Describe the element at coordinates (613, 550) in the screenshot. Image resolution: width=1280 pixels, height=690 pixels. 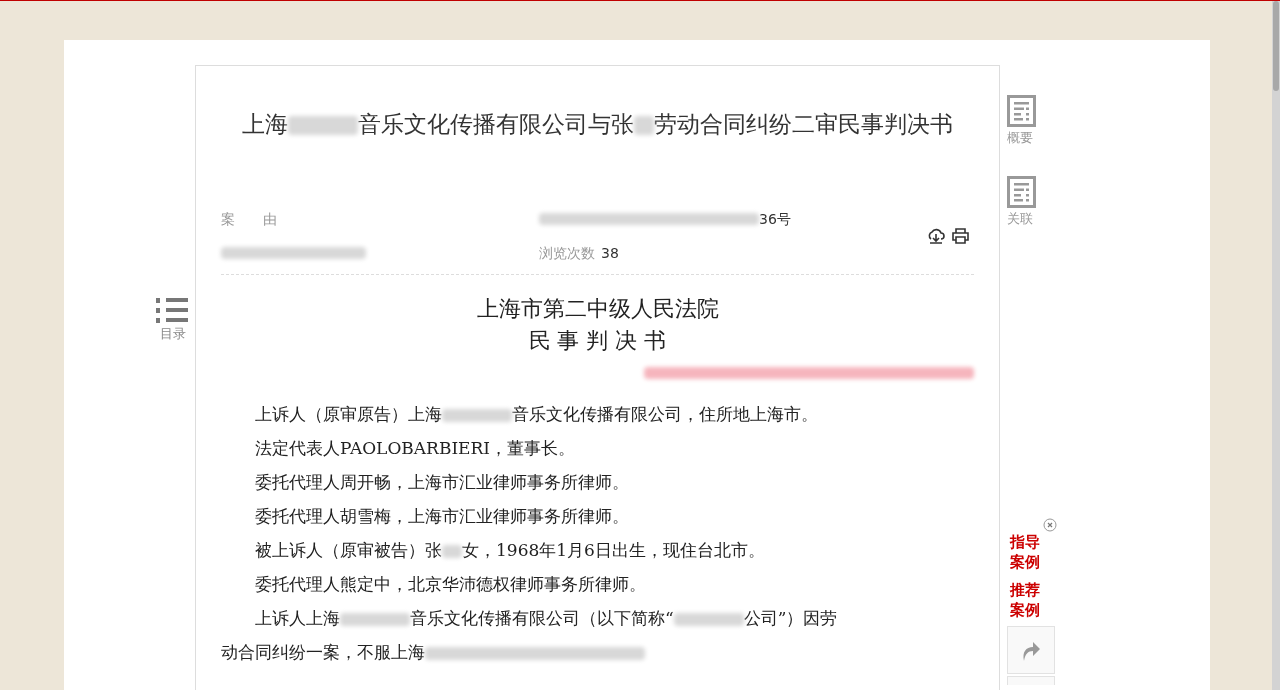
I see `paragraph-text: 女，1968年1月6日出生，现住台北市。` at that location.